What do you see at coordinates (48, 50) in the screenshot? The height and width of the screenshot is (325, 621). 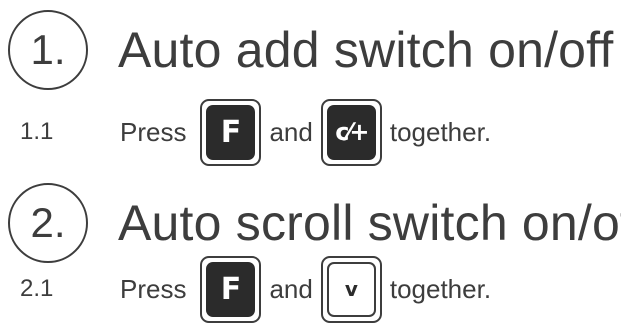 I see `section-1-number: 1.` at bounding box center [48, 50].